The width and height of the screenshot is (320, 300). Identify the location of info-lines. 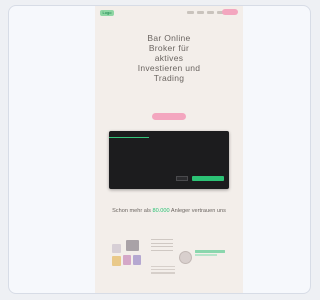
(162, 246).